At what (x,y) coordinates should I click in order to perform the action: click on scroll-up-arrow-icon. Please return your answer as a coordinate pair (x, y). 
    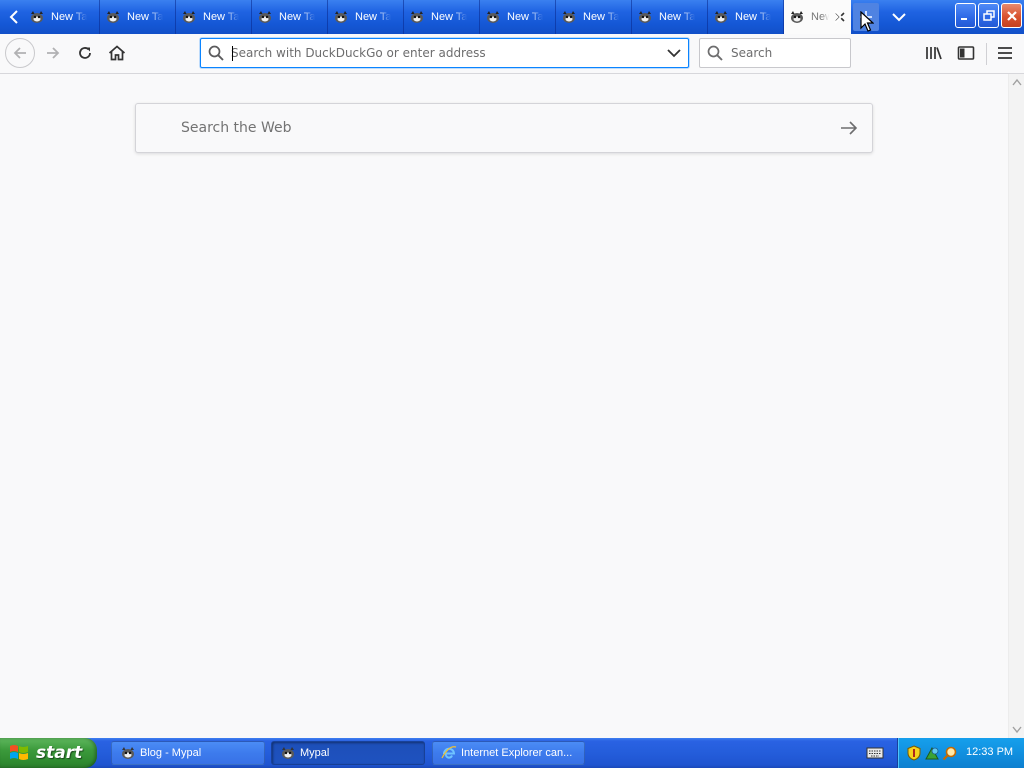
    Looking at the image, I should click on (1017, 82).